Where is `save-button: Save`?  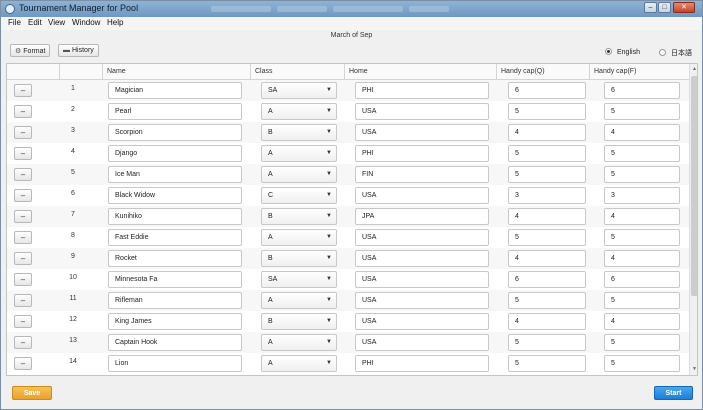 save-button: Save is located at coordinates (32, 393).